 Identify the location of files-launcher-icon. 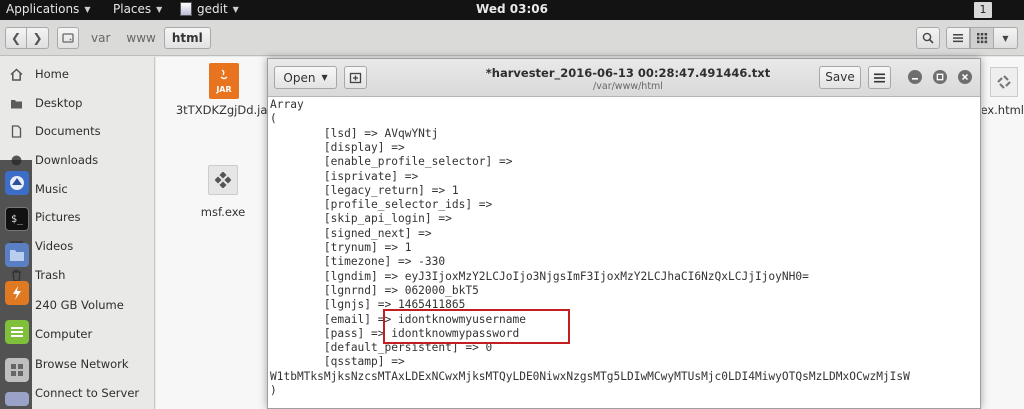
(17, 255).